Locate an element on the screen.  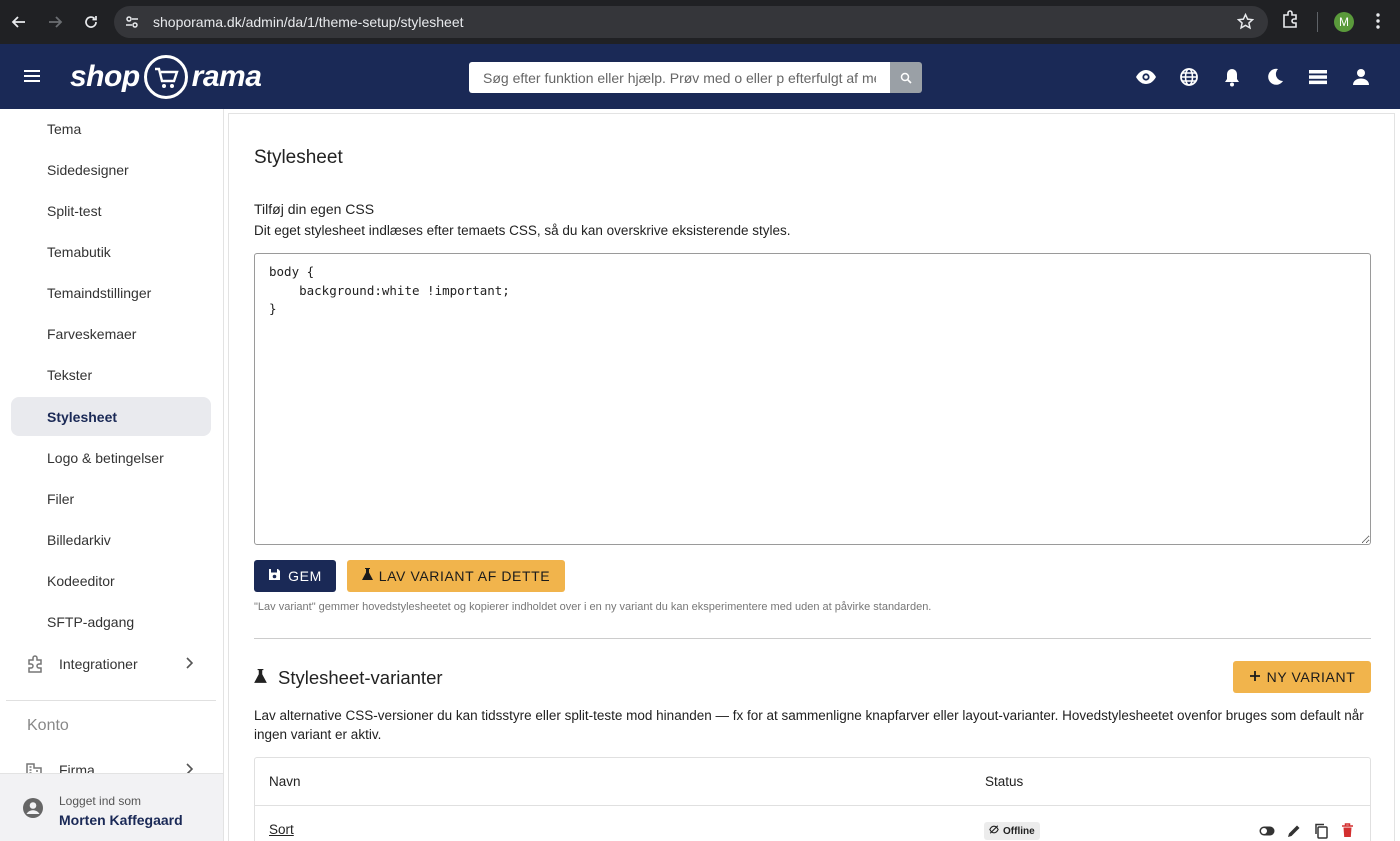
account-circle-icon is located at coordinates (33, 810).